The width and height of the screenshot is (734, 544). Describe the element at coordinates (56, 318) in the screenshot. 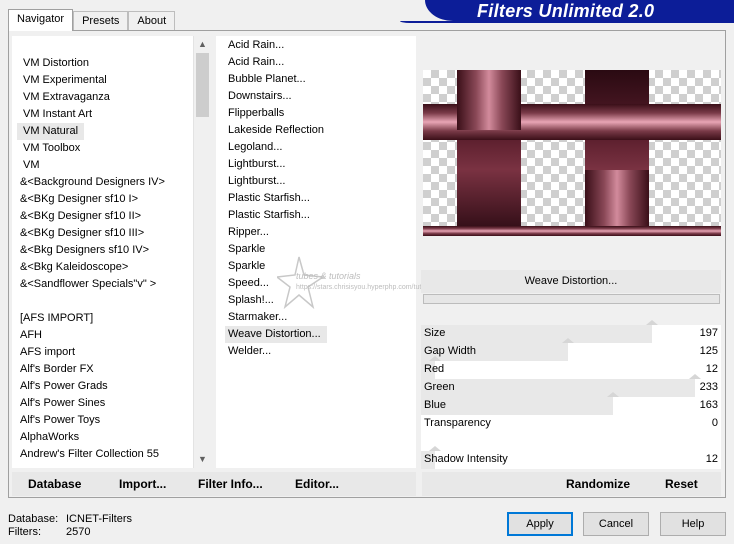

I see `category-item: [AFS IMPORT]` at that location.